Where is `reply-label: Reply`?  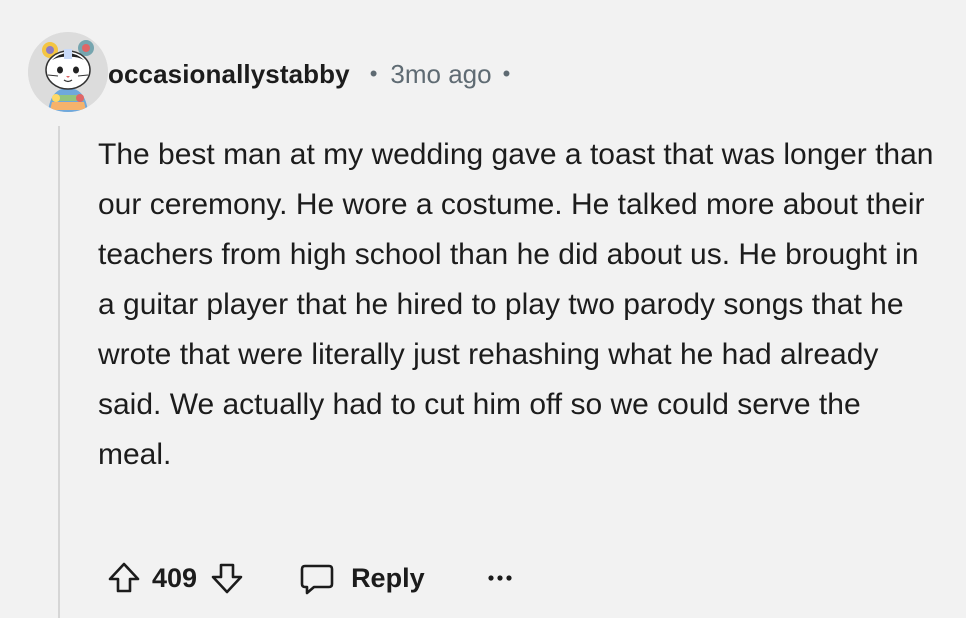 reply-label: Reply is located at coordinates (388, 577).